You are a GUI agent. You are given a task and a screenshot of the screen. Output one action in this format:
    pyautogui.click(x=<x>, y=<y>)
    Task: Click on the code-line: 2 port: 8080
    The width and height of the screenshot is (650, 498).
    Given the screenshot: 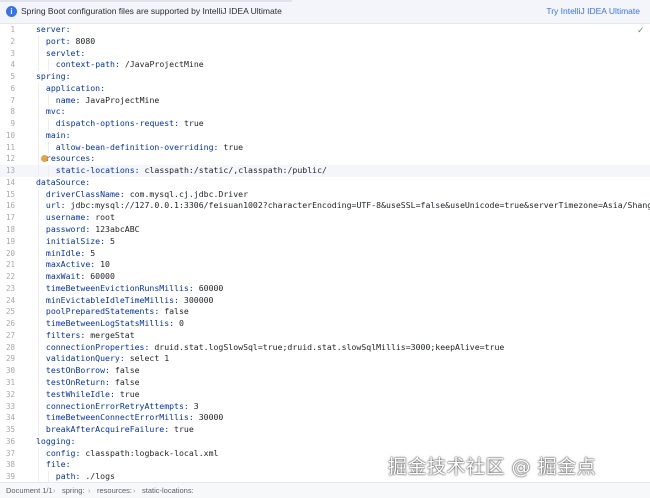 What is the action you would take?
    pyautogui.click(x=325, y=41)
    